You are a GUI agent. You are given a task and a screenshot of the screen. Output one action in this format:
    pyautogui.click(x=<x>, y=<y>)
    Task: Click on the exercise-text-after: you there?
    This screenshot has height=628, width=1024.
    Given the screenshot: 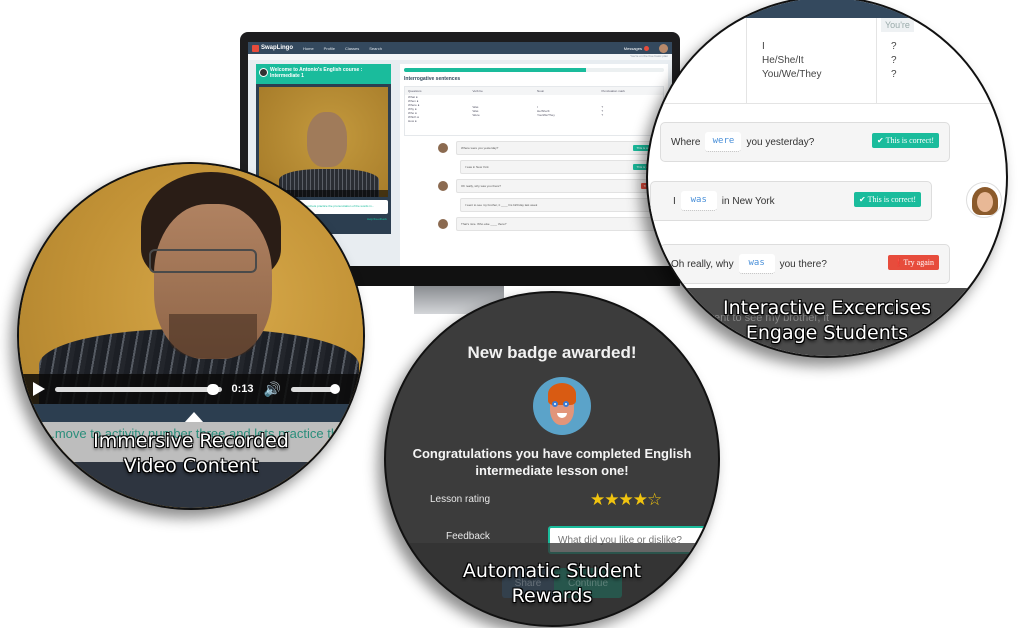 What is the action you would take?
    pyautogui.click(x=803, y=264)
    